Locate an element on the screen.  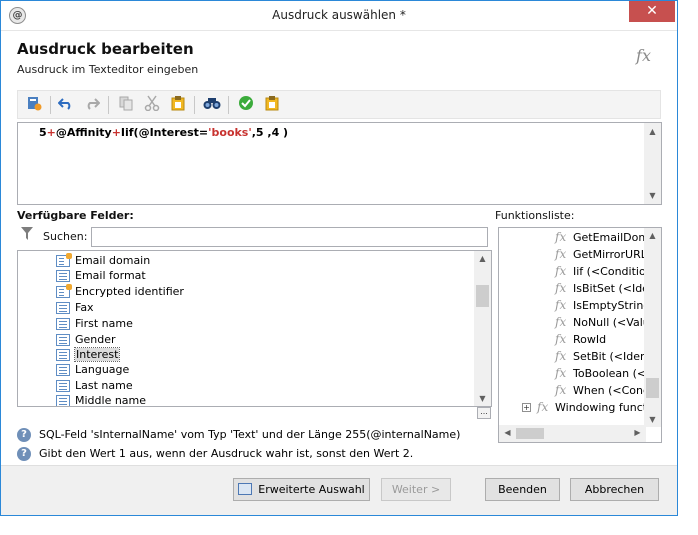
tree-item: fx SetBit (<Ident is located at coordinates (603, 356).